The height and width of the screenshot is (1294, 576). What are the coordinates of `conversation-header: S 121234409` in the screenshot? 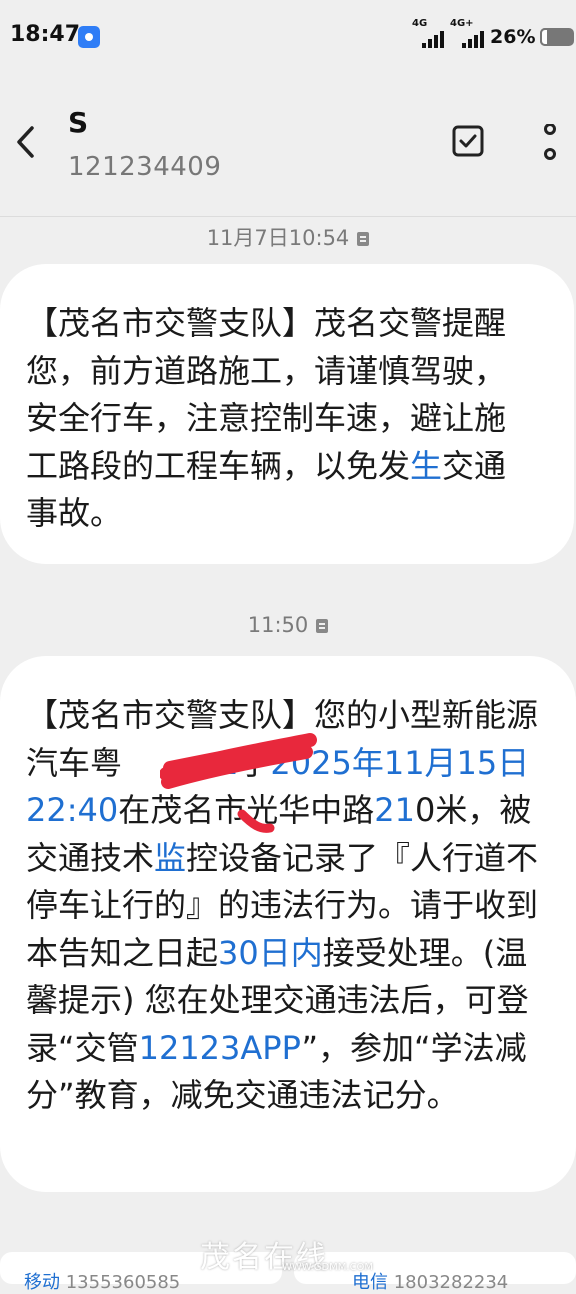 It's located at (288, 146).